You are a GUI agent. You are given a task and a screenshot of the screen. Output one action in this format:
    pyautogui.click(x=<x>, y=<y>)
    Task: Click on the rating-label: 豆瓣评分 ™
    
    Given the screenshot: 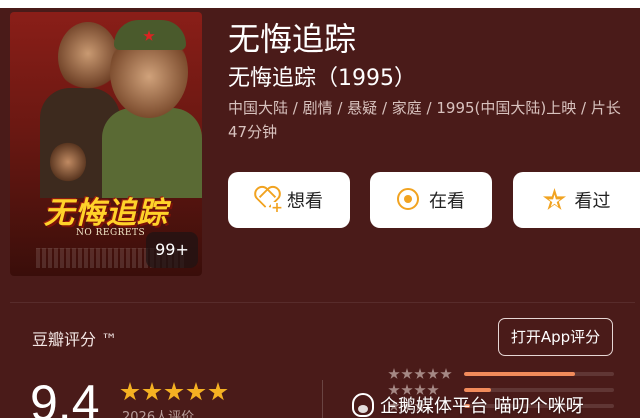 What is the action you would take?
    pyautogui.click(x=75, y=339)
    